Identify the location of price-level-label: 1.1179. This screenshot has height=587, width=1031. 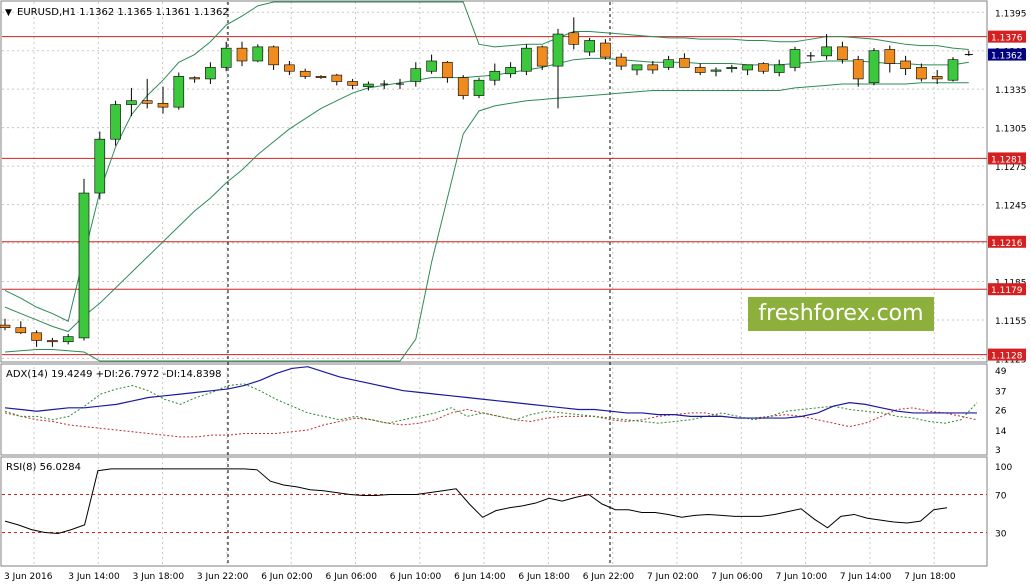
(1007, 291).